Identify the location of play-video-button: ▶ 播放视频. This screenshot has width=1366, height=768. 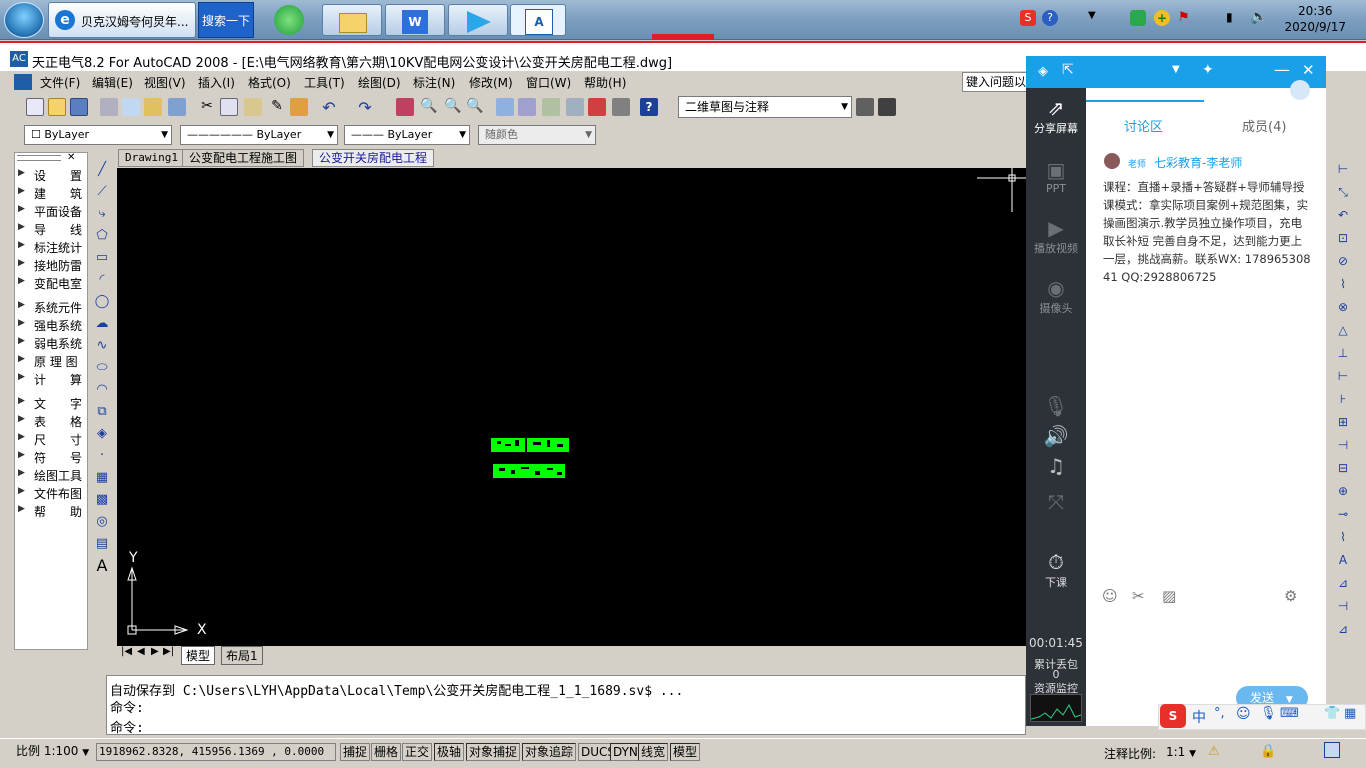
(1056, 236).